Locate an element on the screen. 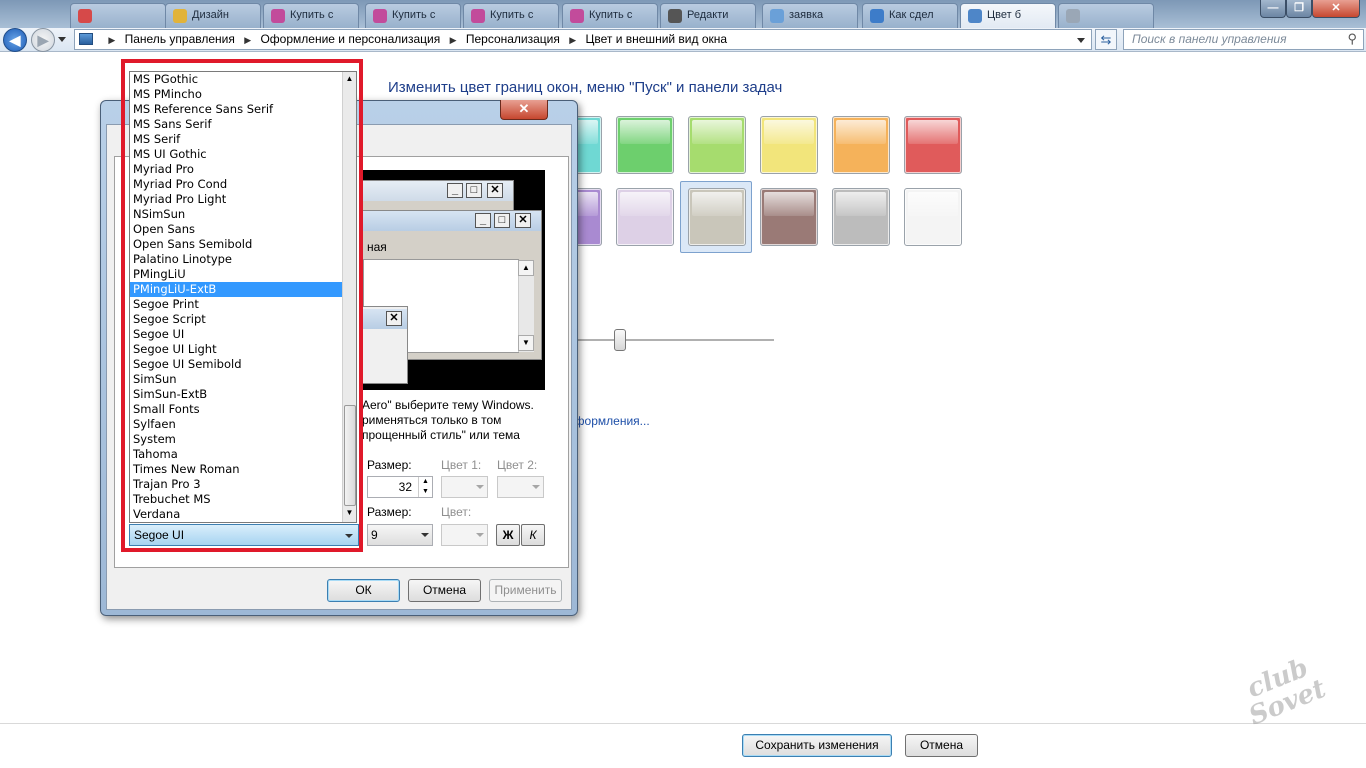 This screenshot has height=768, width=1366. control-panel-icon is located at coordinates (86, 39).